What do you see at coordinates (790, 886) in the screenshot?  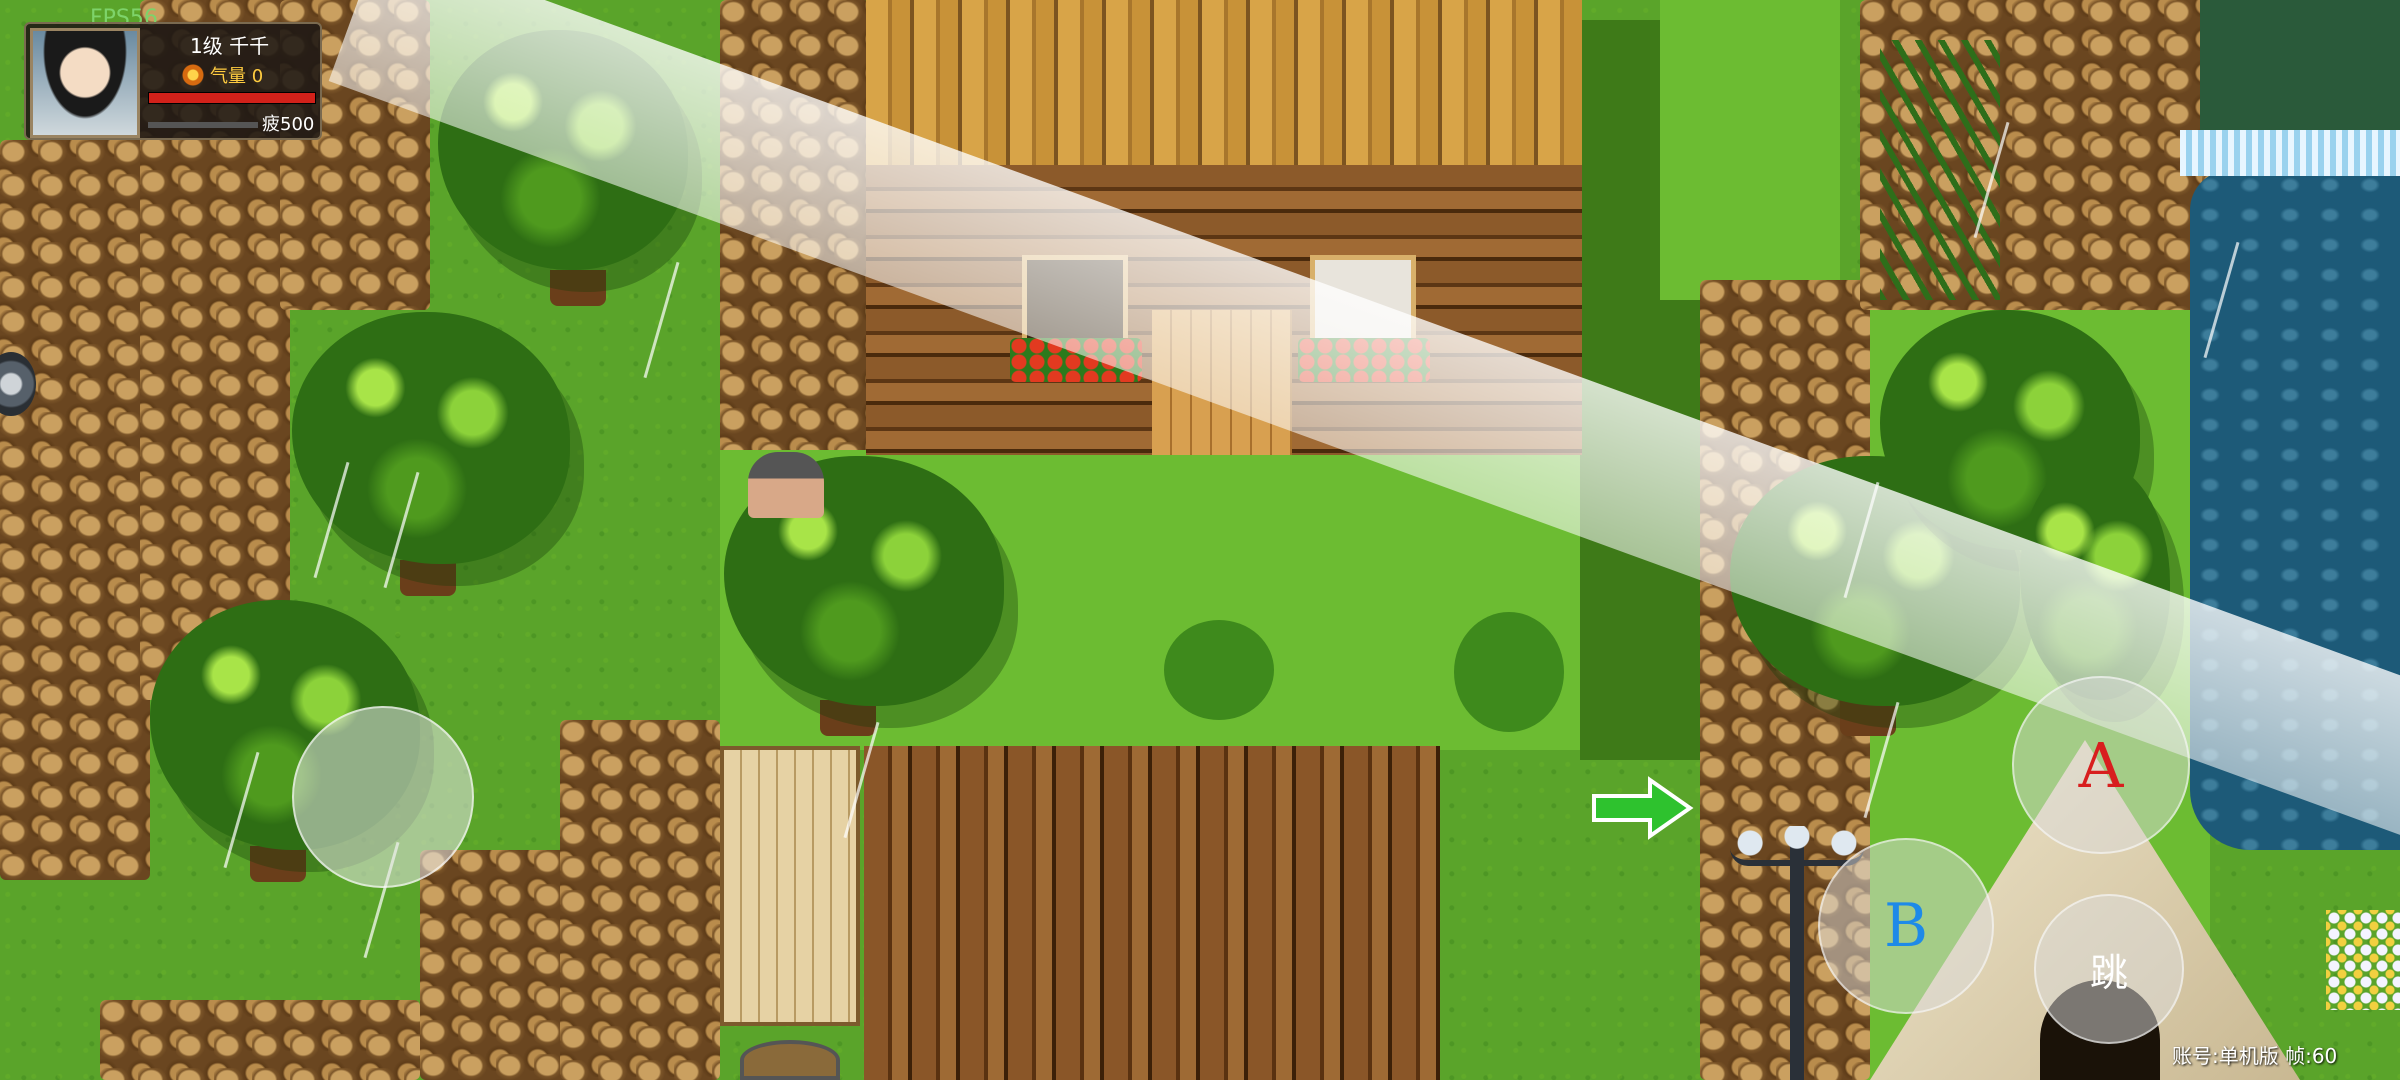 I see `wooden-crate` at bounding box center [790, 886].